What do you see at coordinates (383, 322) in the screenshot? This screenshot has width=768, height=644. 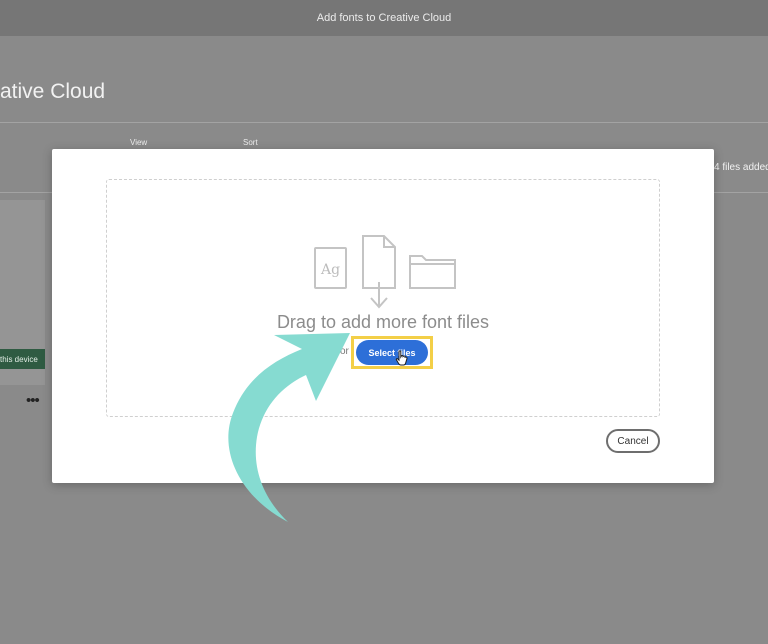 I see `drop-instruction: Drag to add more font files` at bounding box center [383, 322].